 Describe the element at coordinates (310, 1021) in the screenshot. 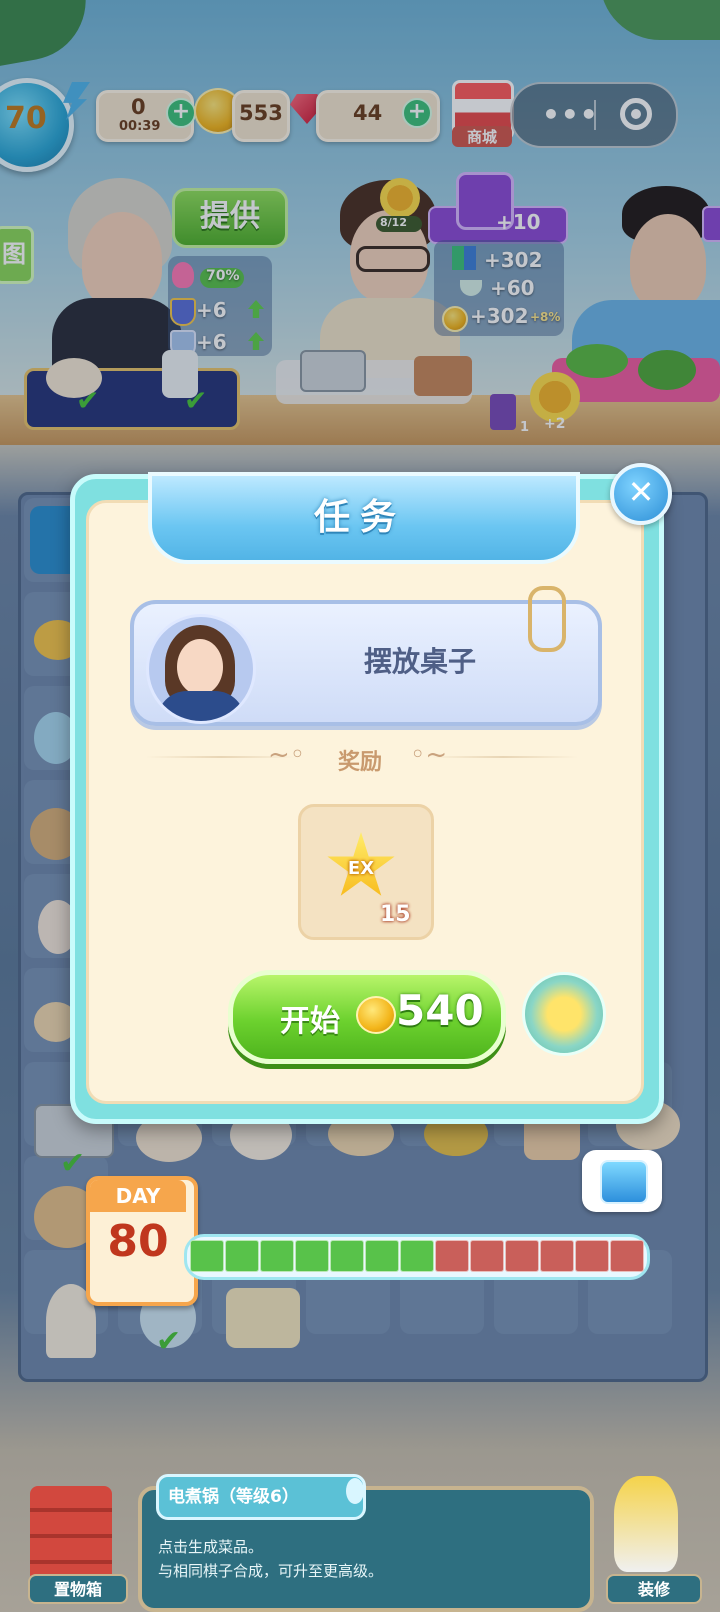

I see `start-button-label: 开始` at that location.